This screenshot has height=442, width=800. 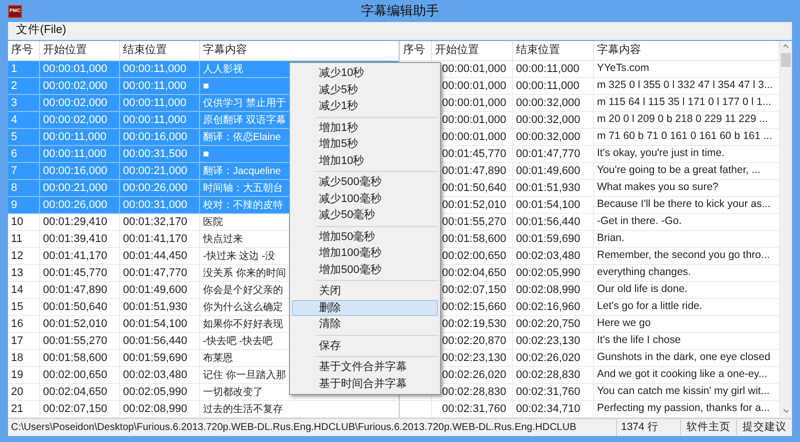 What do you see at coordinates (14, 154) in the screenshot?
I see `table-cell-text: 6` at bounding box center [14, 154].